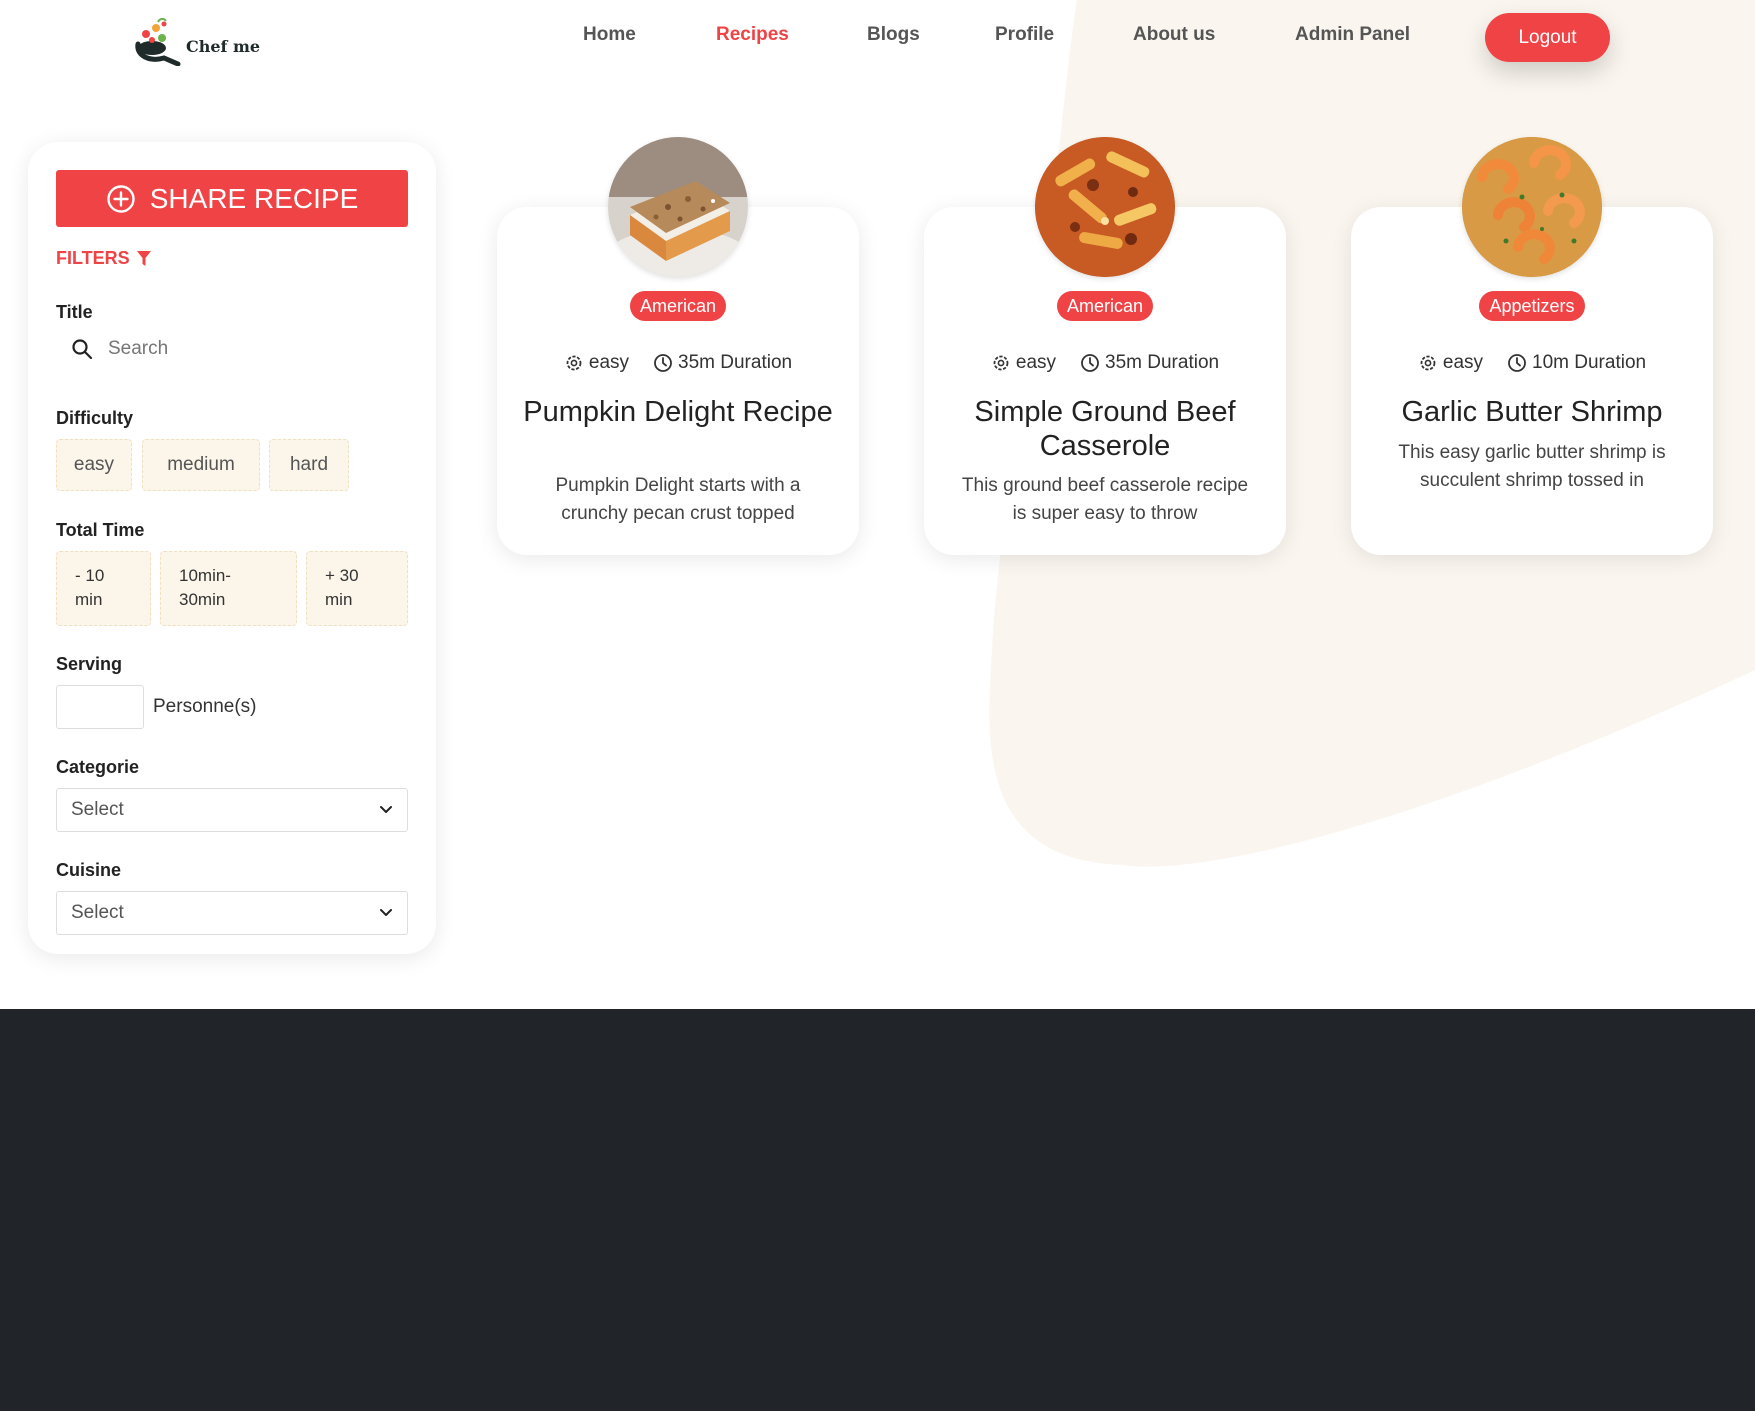 The height and width of the screenshot is (1411, 1755). Describe the element at coordinates (202, 599) in the screenshot. I see `time-chip-line: 30min` at that location.